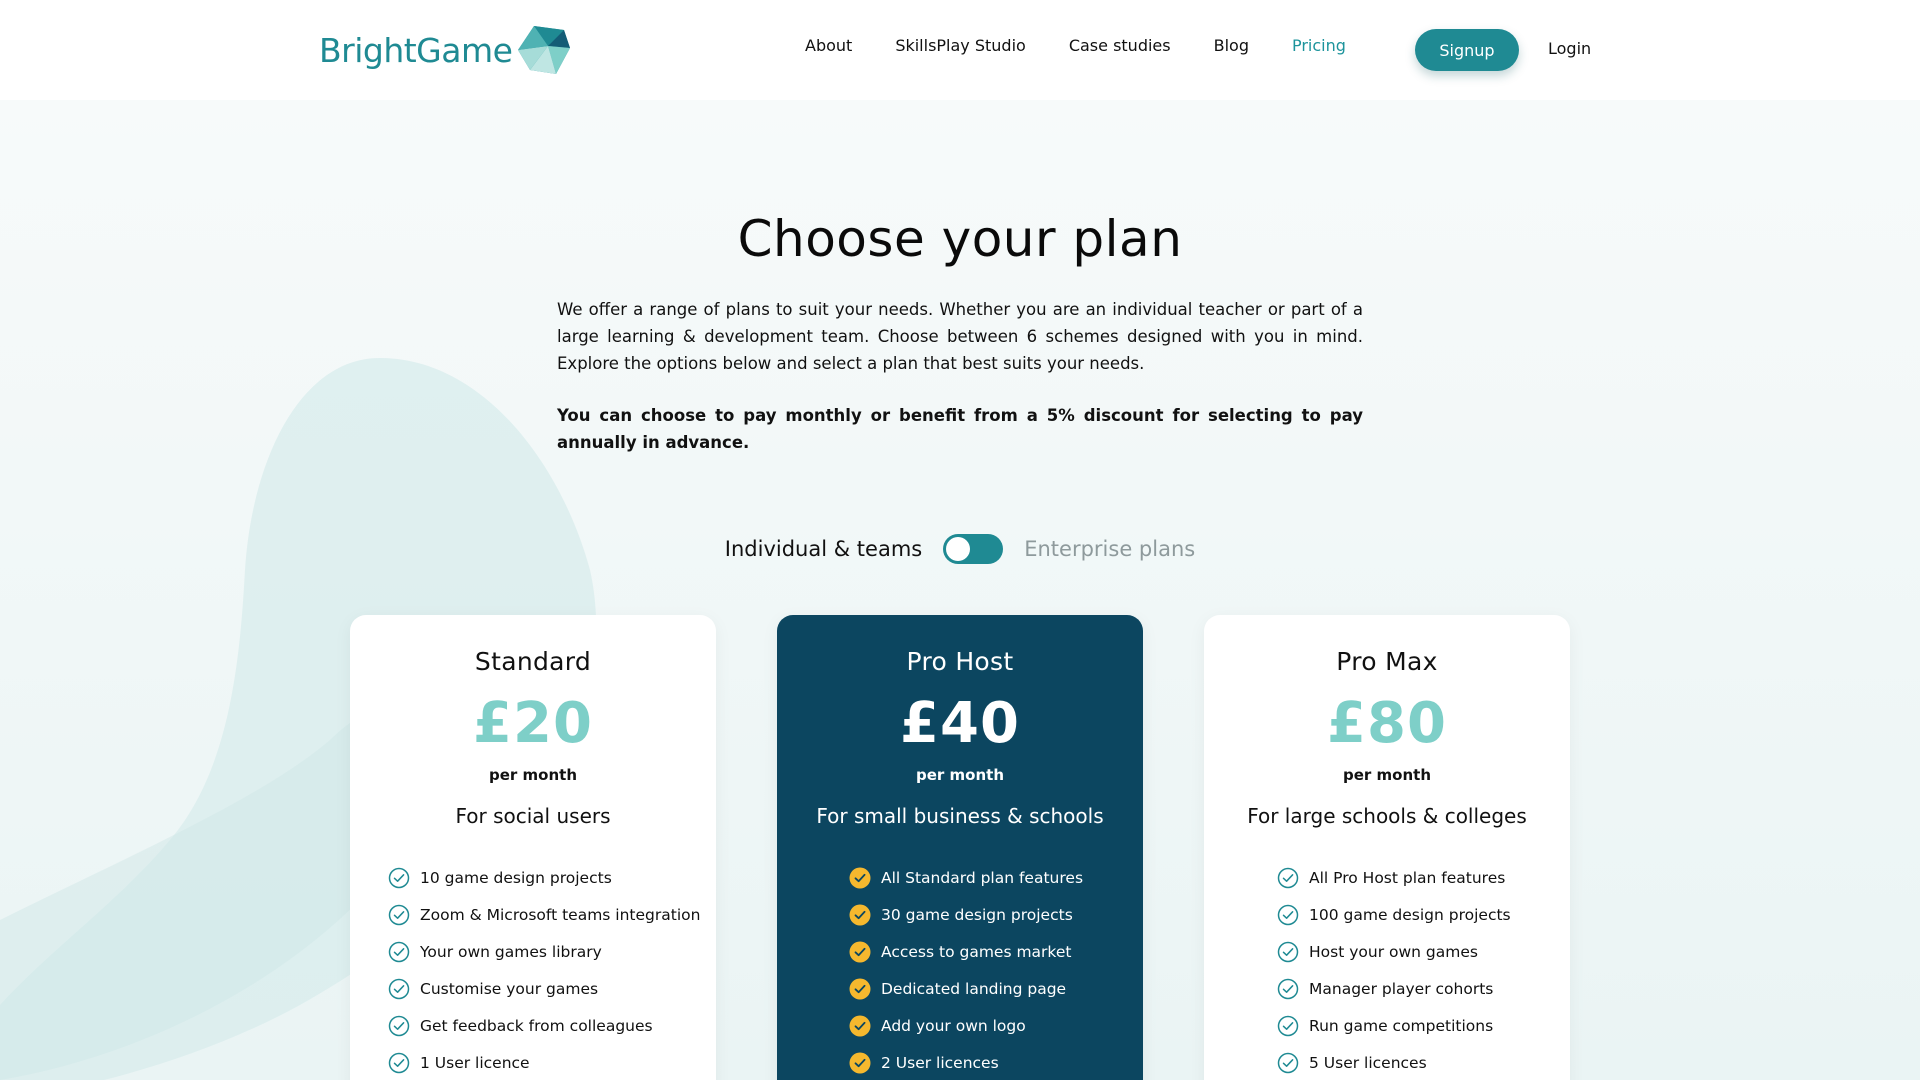 The width and height of the screenshot is (1920, 1080). Describe the element at coordinates (940, 1062) in the screenshot. I see `feature-label: 2 User licences` at that location.